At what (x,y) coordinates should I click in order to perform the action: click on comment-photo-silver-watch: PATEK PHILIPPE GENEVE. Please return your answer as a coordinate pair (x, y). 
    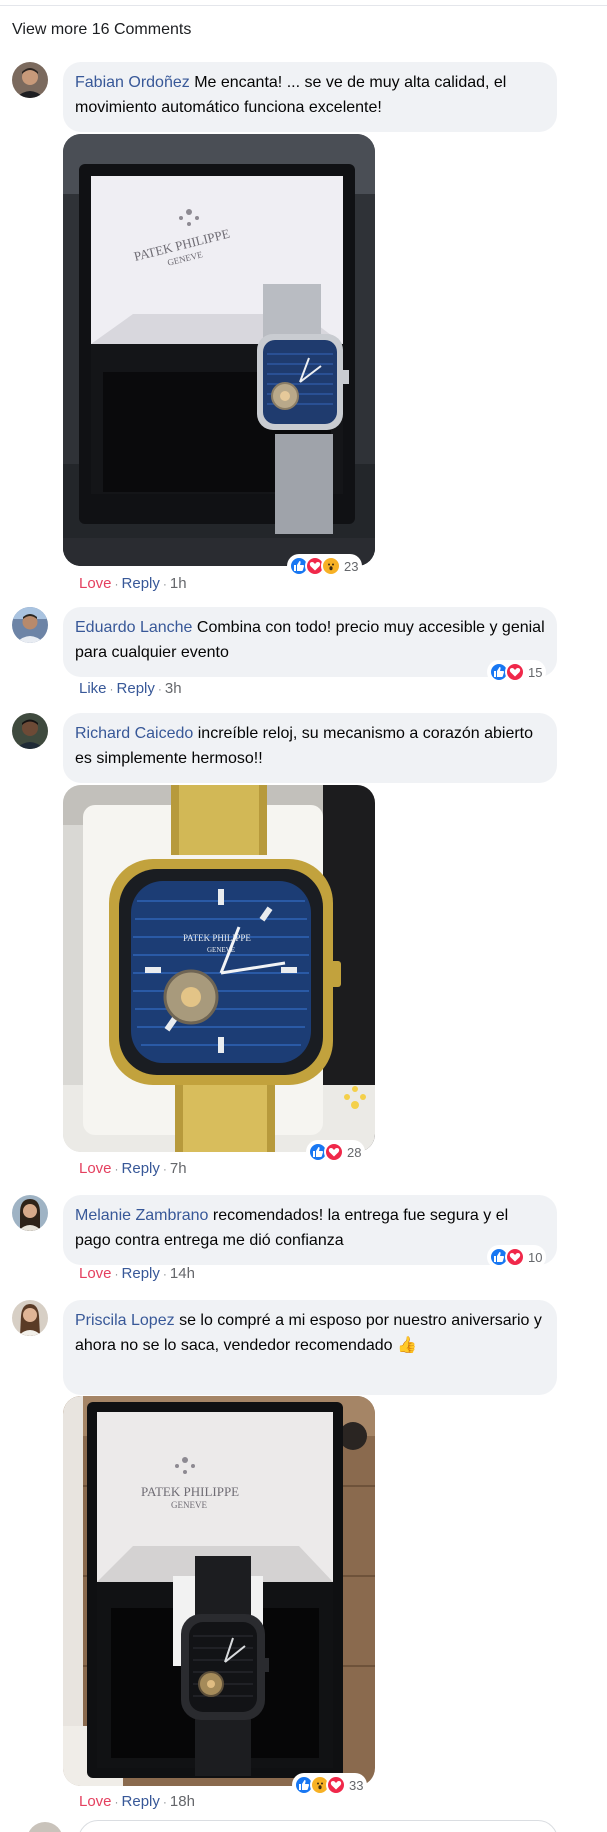
    Looking at the image, I should click on (219, 350).